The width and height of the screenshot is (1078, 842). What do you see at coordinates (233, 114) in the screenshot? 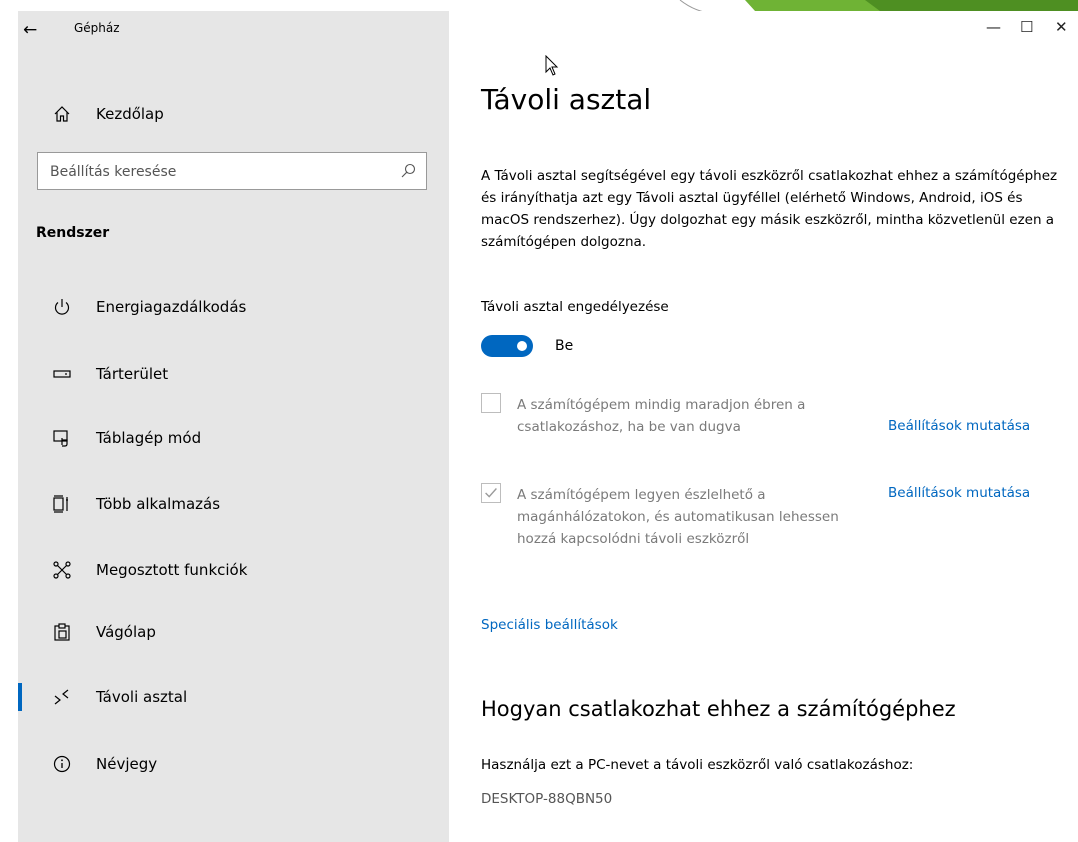
I see `sidebar-item-home: Kezdőlap` at bounding box center [233, 114].